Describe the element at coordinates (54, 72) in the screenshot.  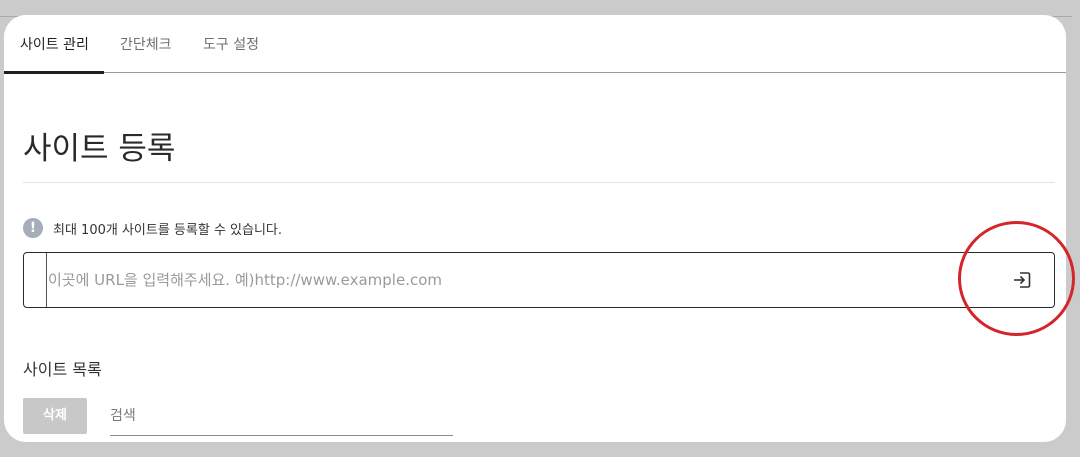
I see `active-tab-indicator` at that location.